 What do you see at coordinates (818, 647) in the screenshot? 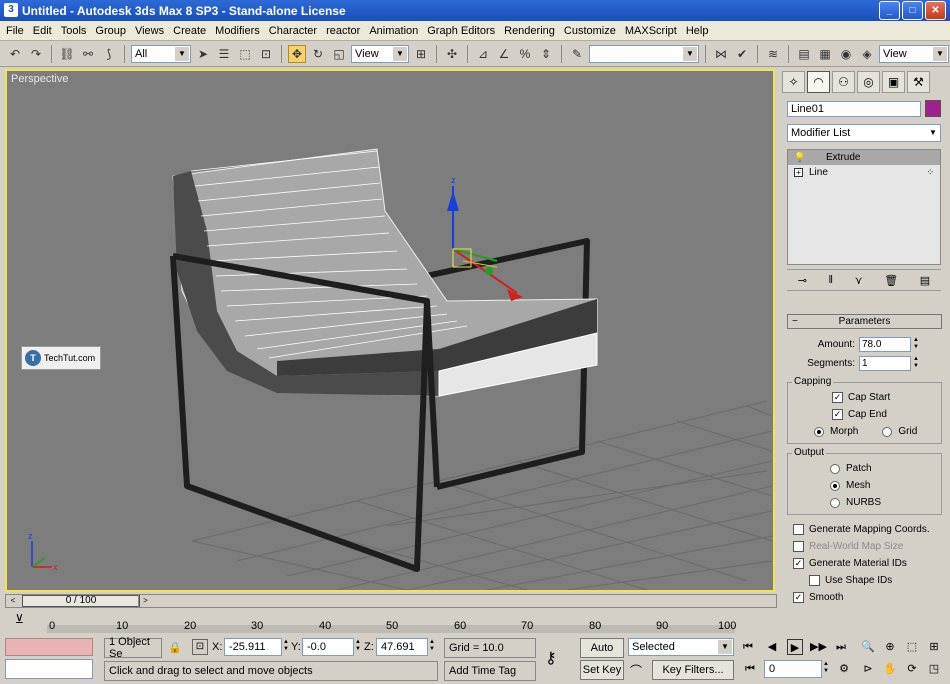
I see `next-frame-icon: ▶▶` at bounding box center [818, 647].